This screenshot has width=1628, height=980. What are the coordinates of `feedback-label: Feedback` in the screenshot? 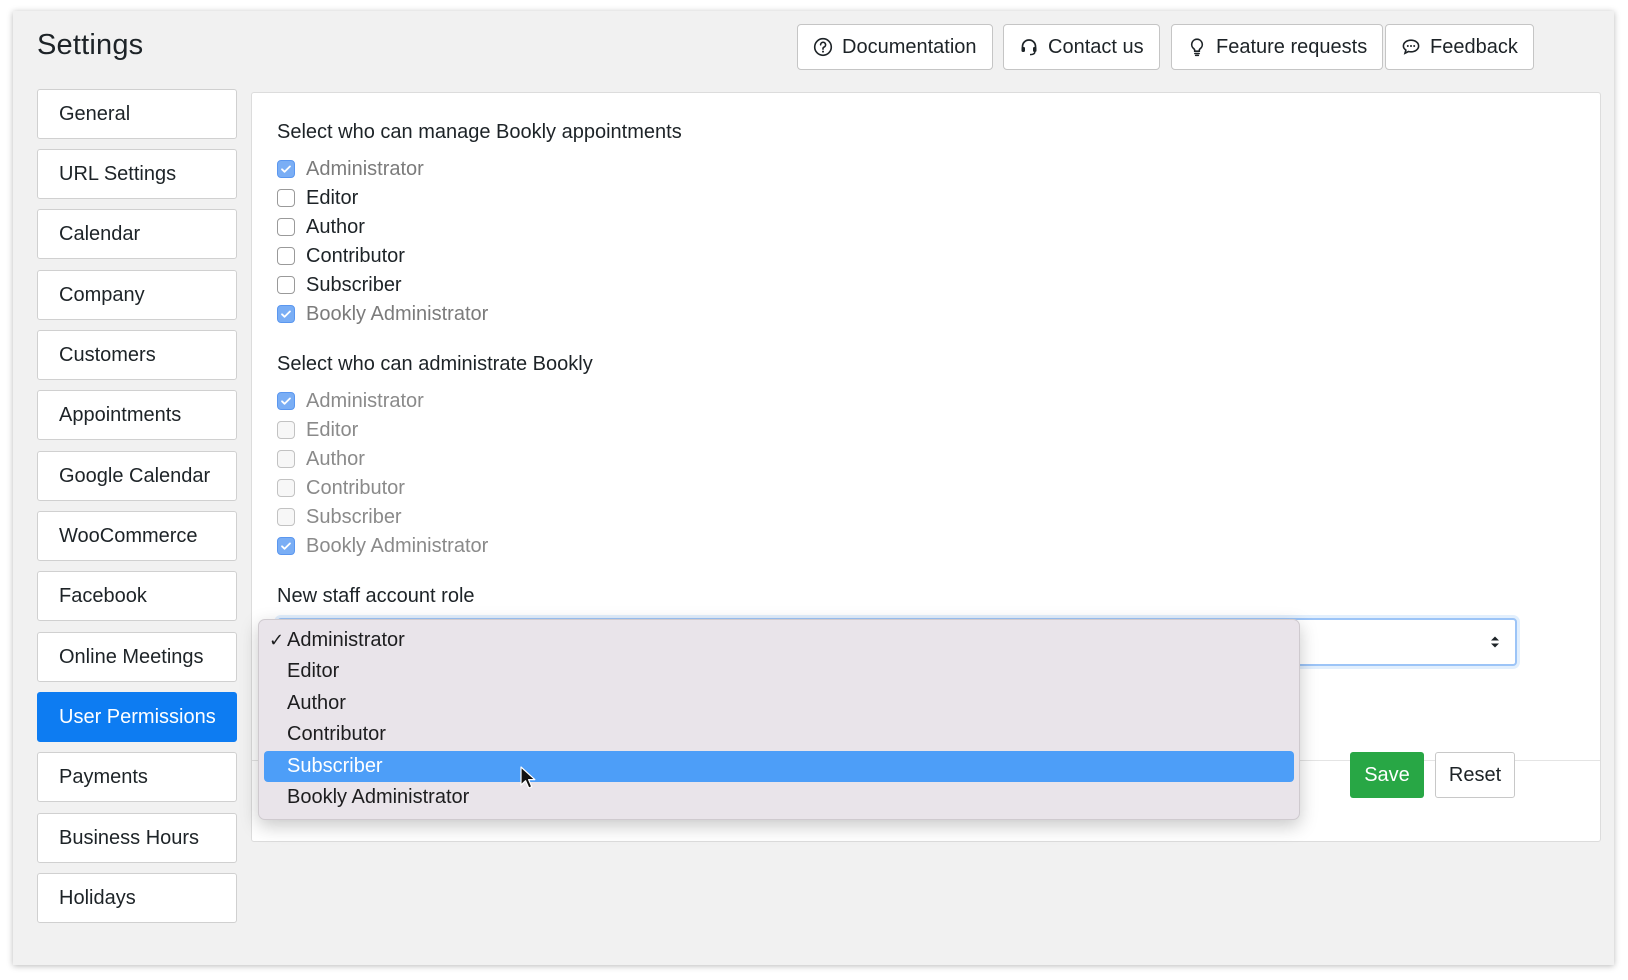 It's located at (1474, 46).